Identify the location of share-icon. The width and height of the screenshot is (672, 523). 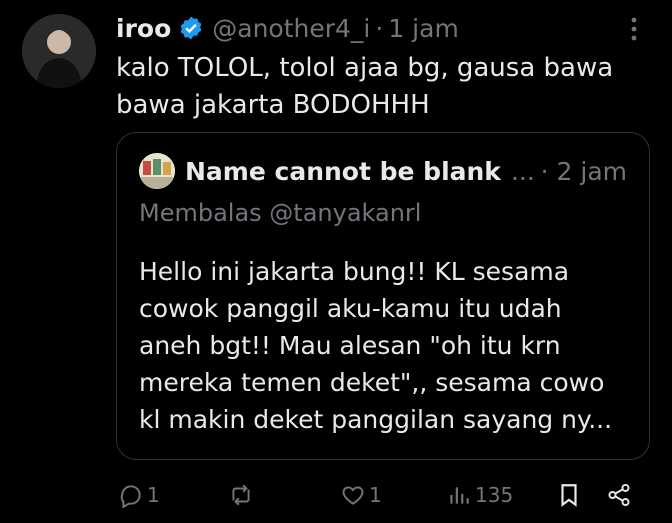
(619, 495).